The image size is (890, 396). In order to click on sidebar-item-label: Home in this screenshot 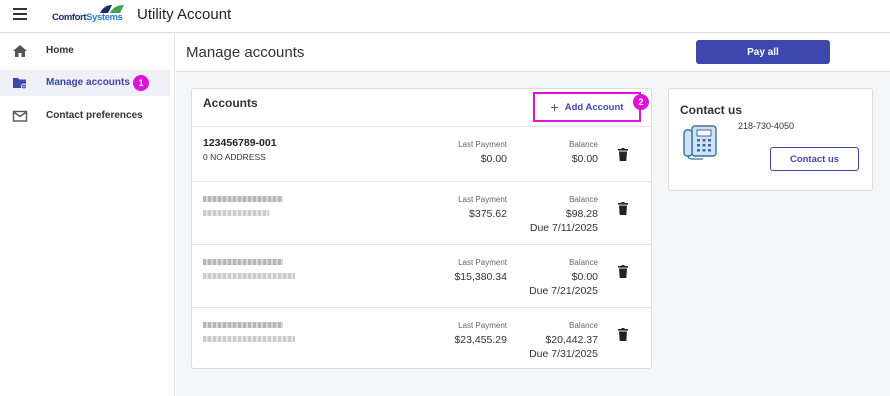, I will do `click(60, 50)`.